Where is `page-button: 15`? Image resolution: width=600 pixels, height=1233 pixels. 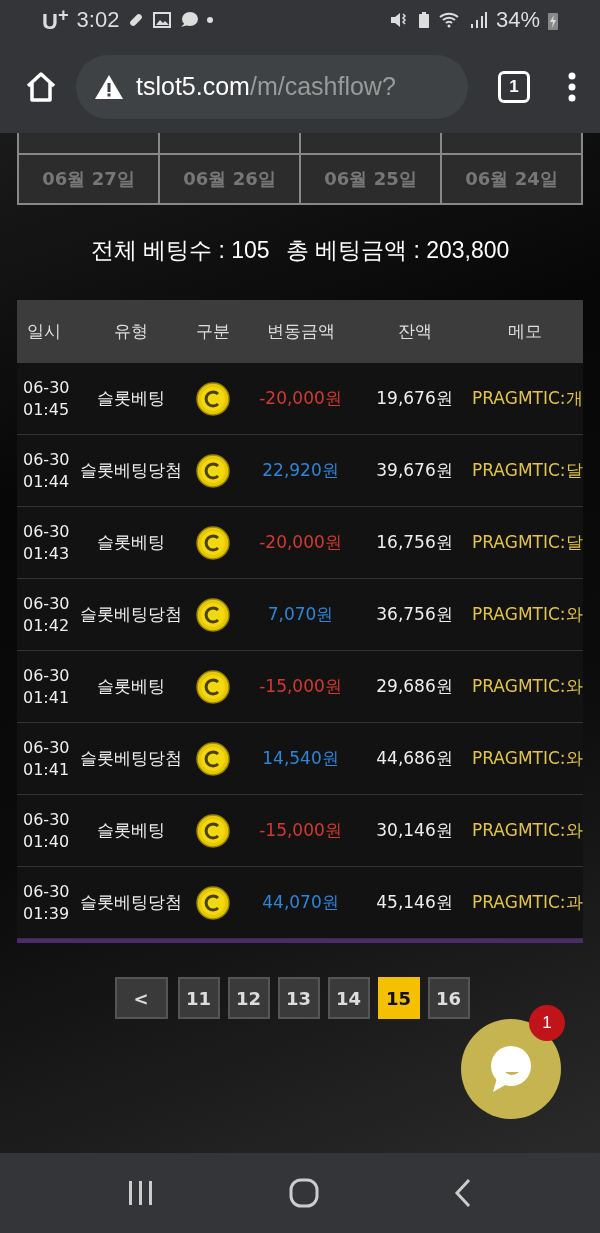 page-button: 15 is located at coordinates (398, 998).